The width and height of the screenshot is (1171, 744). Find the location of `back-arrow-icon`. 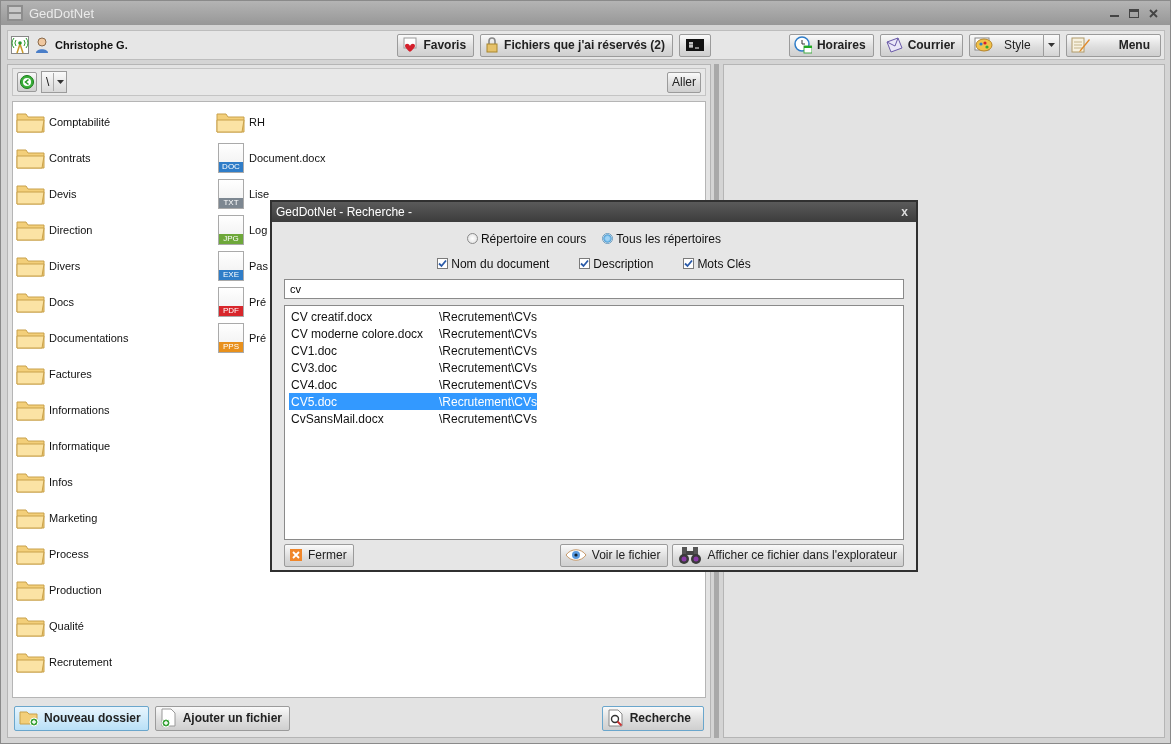

back-arrow-icon is located at coordinates (27, 82).